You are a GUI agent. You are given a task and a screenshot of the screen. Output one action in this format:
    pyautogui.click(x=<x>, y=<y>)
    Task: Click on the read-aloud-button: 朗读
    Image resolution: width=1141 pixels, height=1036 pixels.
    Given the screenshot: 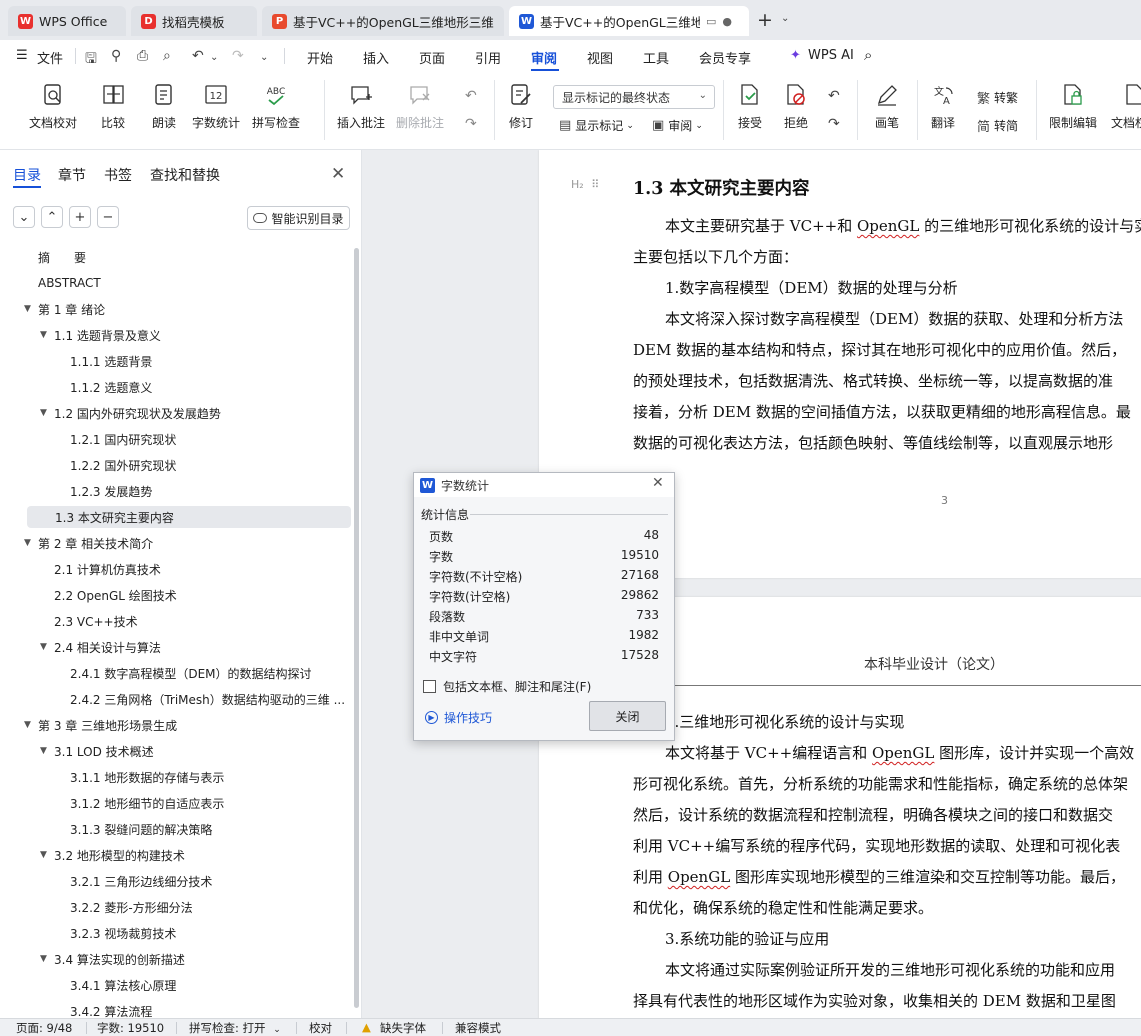 What is the action you would take?
    pyautogui.click(x=164, y=106)
    